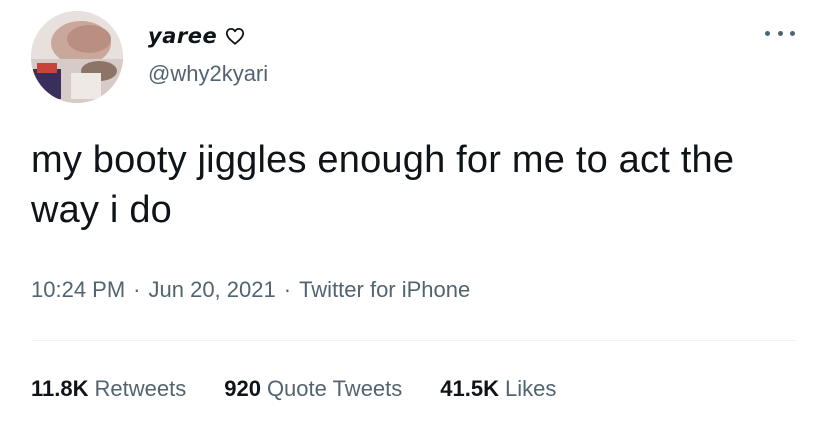  Describe the element at coordinates (212, 289) in the screenshot. I see `tweet-date: Jun 20, 2021` at that location.